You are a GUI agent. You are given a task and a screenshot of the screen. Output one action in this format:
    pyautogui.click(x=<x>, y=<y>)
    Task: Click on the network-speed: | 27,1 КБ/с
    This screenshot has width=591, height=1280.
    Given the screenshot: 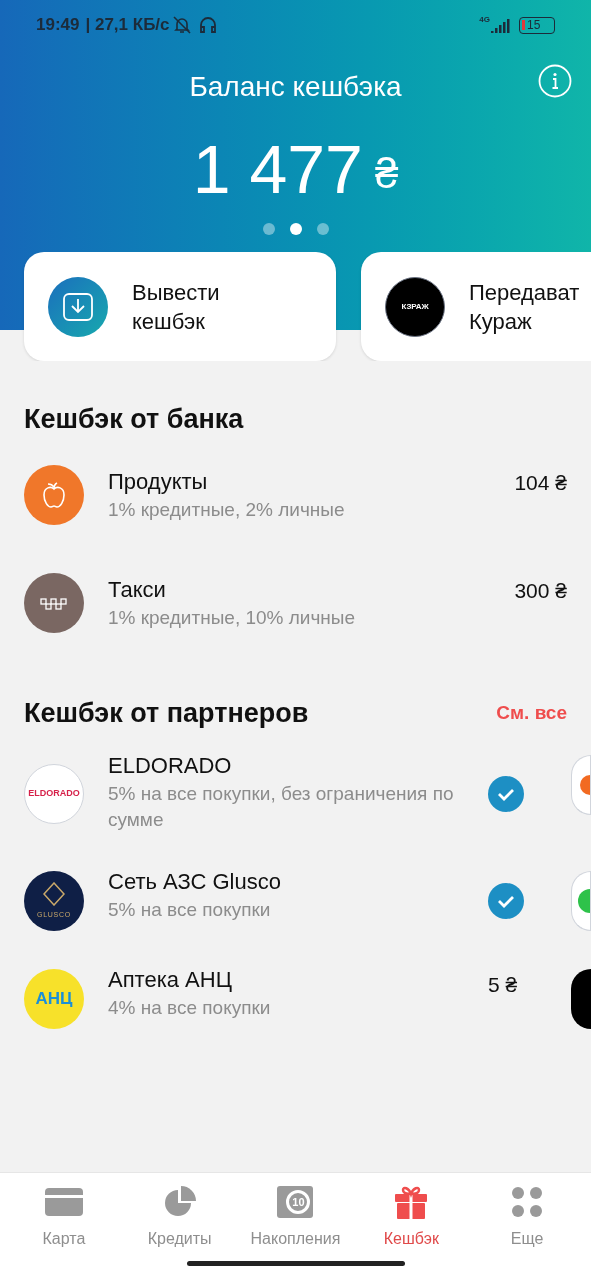 What is the action you would take?
    pyautogui.click(x=127, y=25)
    